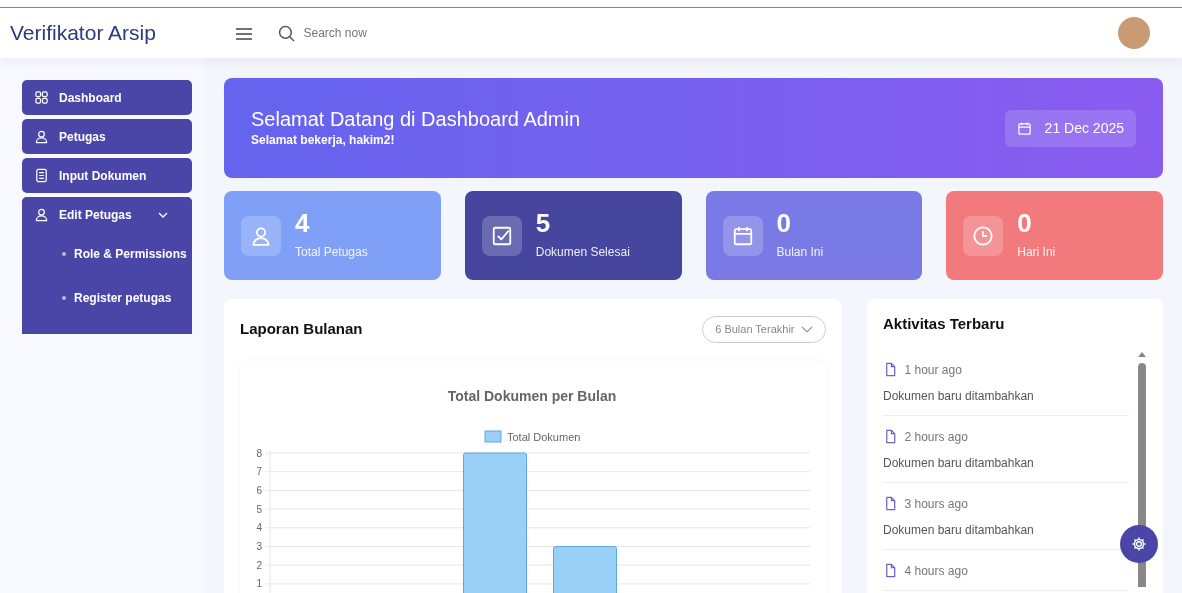 Image resolution: width=1182 pixels, height=593 pixels. Describe the element at coordinates (1139, 544) in the screenshot. I see `gear-icon` at that location.